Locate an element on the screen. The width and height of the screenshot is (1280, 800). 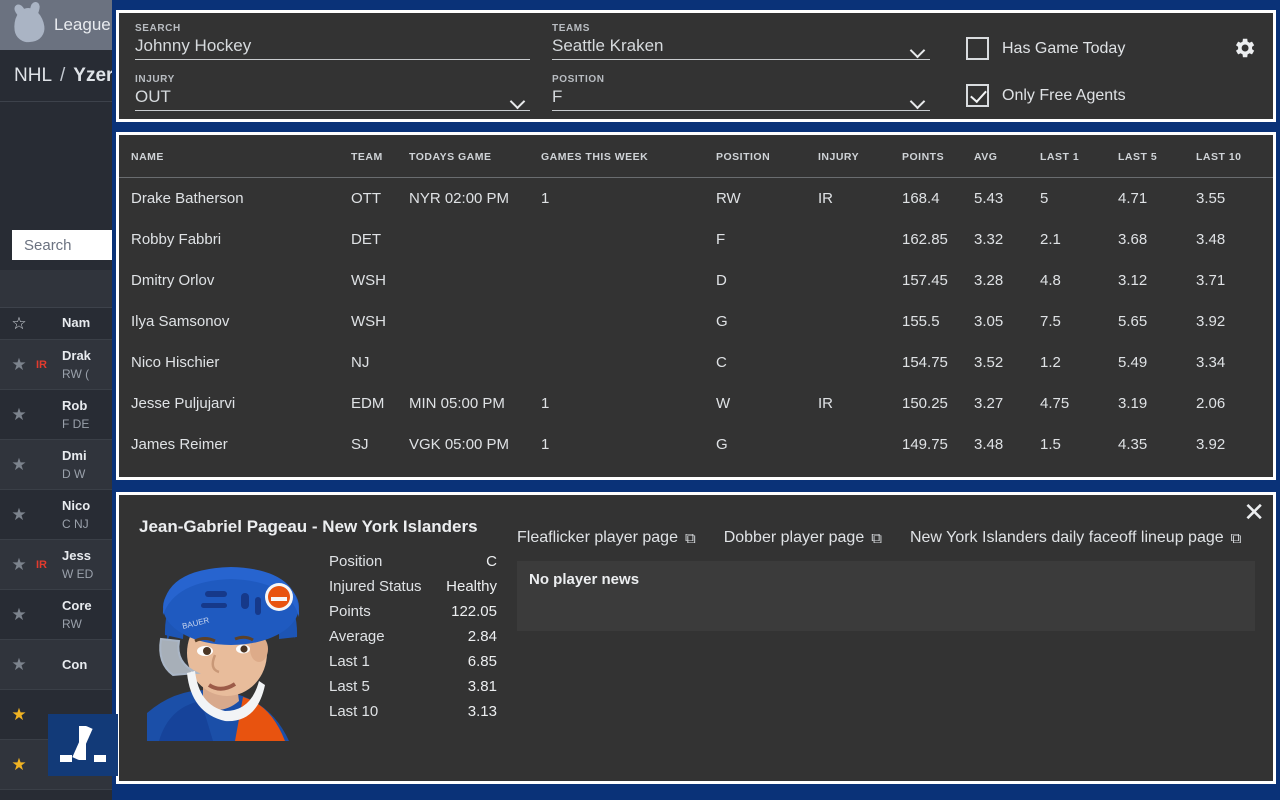
injury-select-value: OUT is located at coordinates (332, 96).